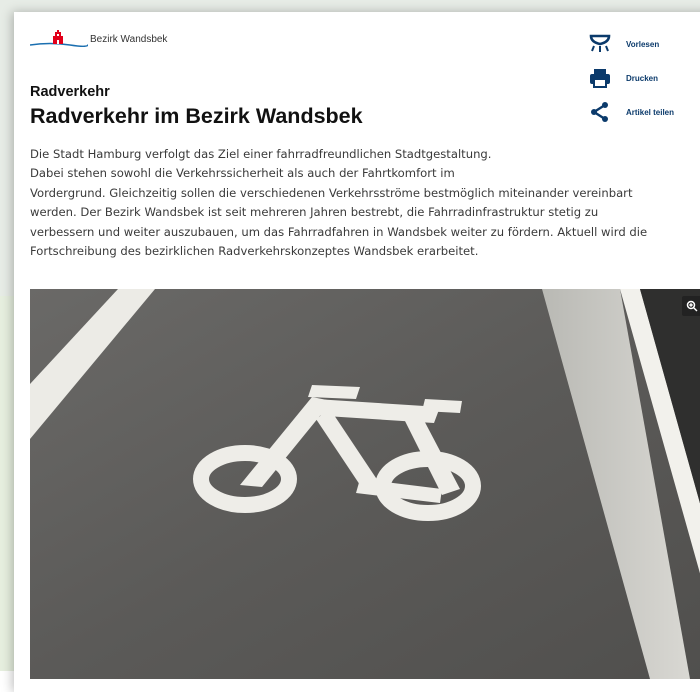  Describe the element at coordinates (601, 112) in the screenshot. I see `share-icon` at that location.